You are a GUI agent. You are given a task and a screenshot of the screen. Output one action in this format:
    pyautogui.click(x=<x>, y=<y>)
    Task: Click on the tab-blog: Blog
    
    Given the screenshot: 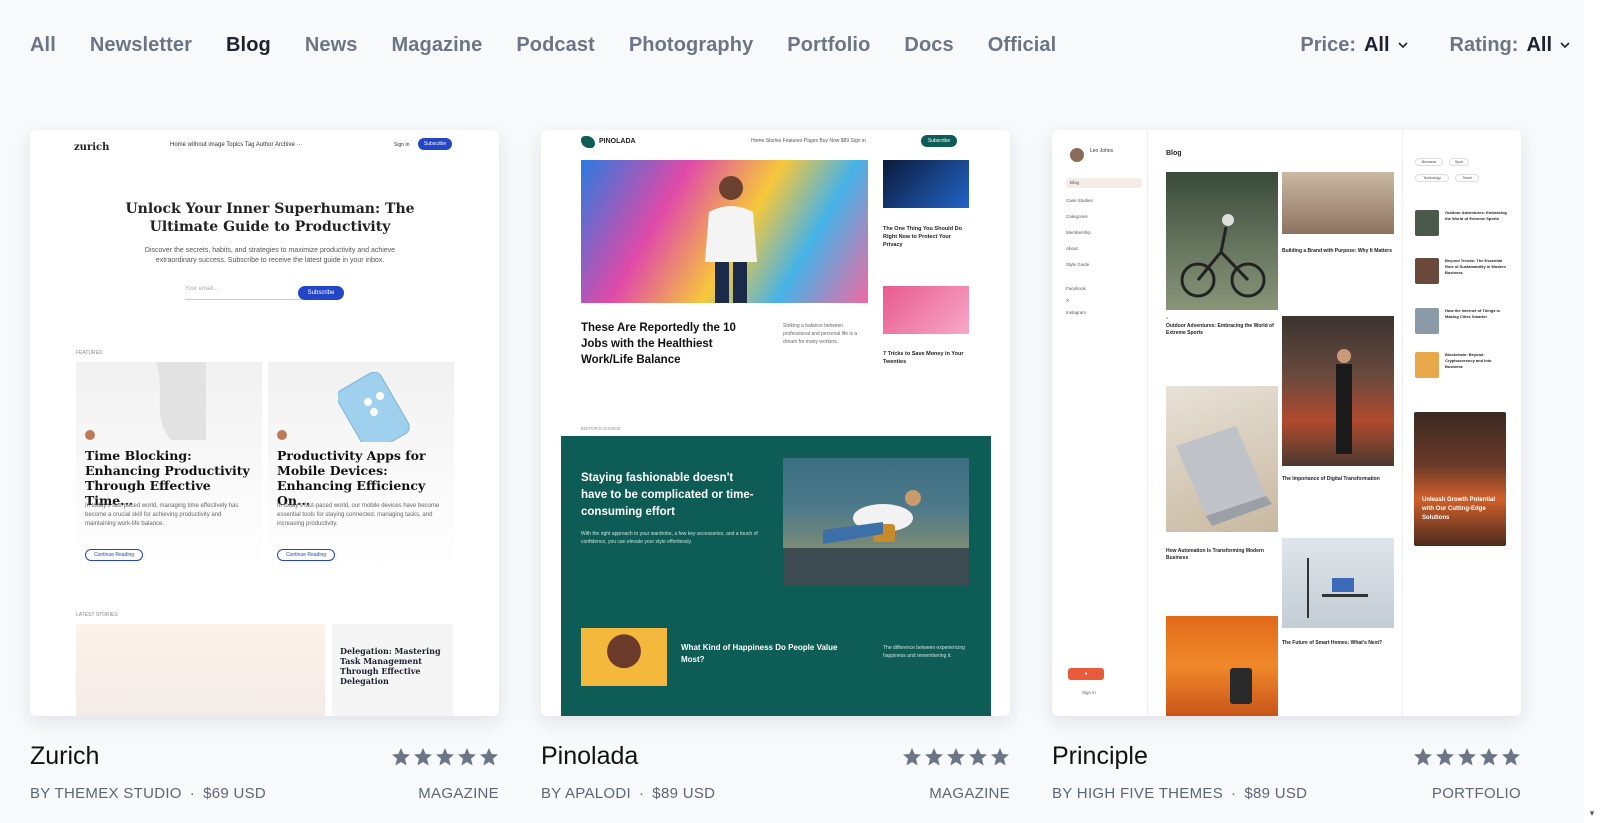 What is the action you would take?
    pyautogui.click(x=248, y=45)
    